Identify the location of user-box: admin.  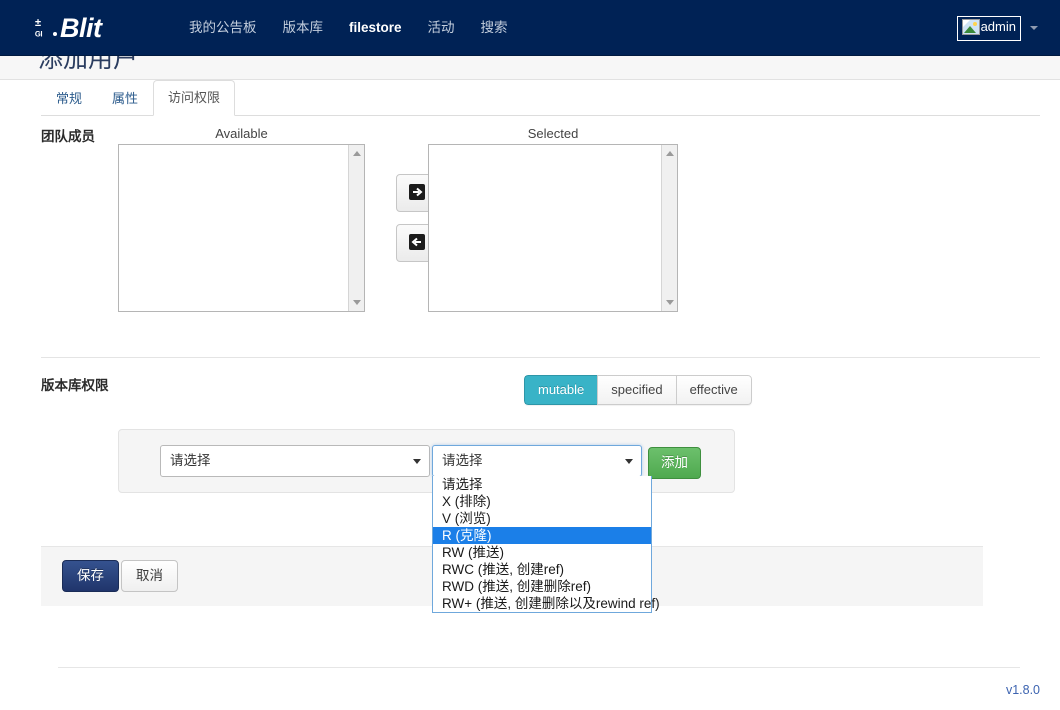
(988, 28).